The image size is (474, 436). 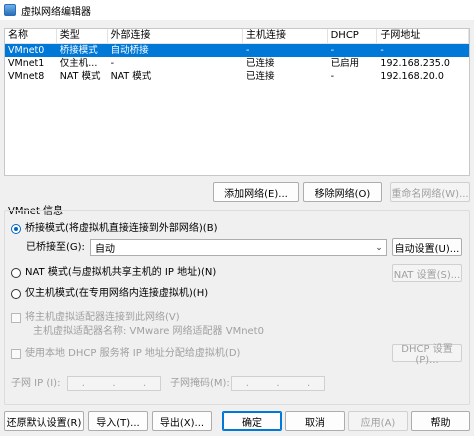 I want to click on table-row-vmnet1: VMnet1 仅主机... - 已连接 已启用 192.168.235.0, so click(x=237, y=63).